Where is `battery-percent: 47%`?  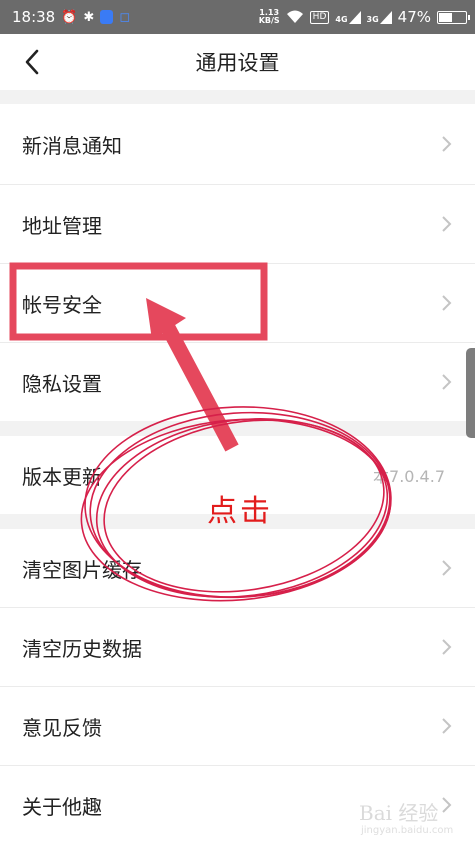 battery-percent: 47% is located at coordinates (414, 17).